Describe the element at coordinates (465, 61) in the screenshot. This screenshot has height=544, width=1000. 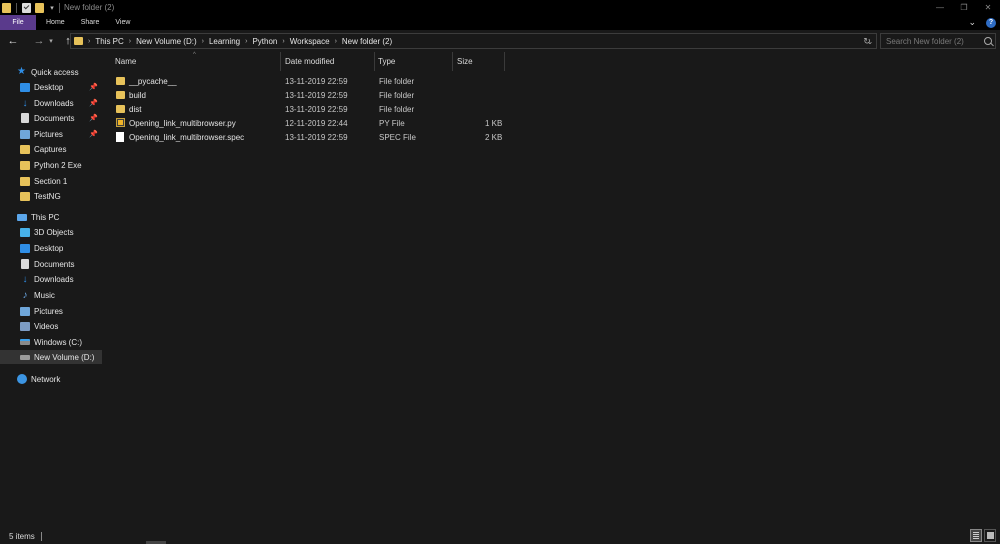
I see `column-header-size: Size` at that location.